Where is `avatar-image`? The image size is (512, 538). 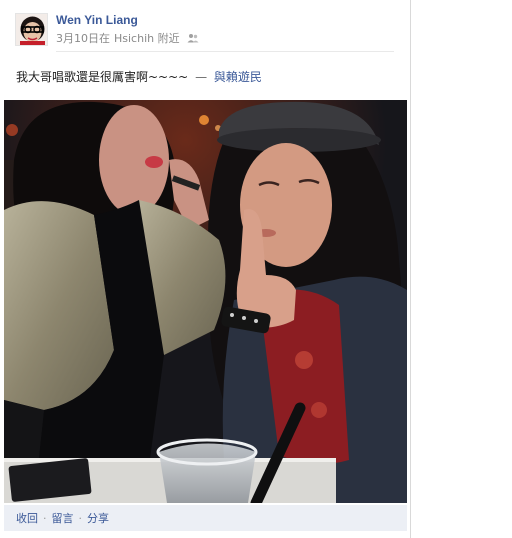
avatar-image is located at coordinates (31, 29).